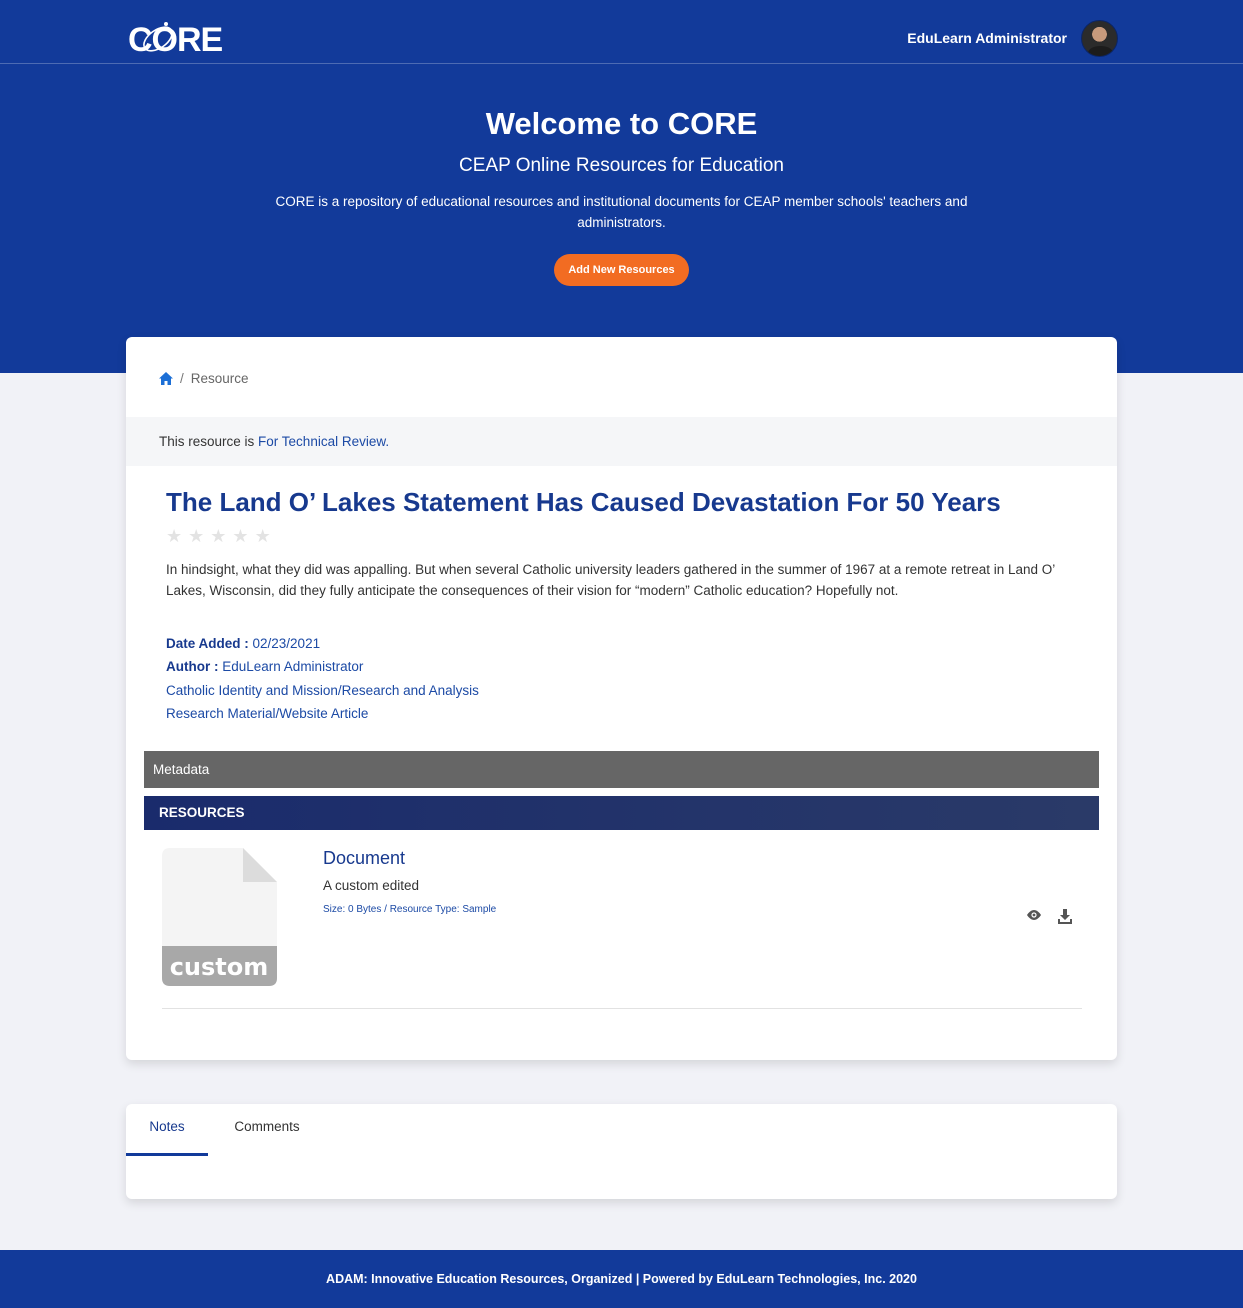 This screenshot has width=1243, height=1308. Describe the element at coordinates (364, 858) in the screenshot. I see `document-title: Document` at that location.